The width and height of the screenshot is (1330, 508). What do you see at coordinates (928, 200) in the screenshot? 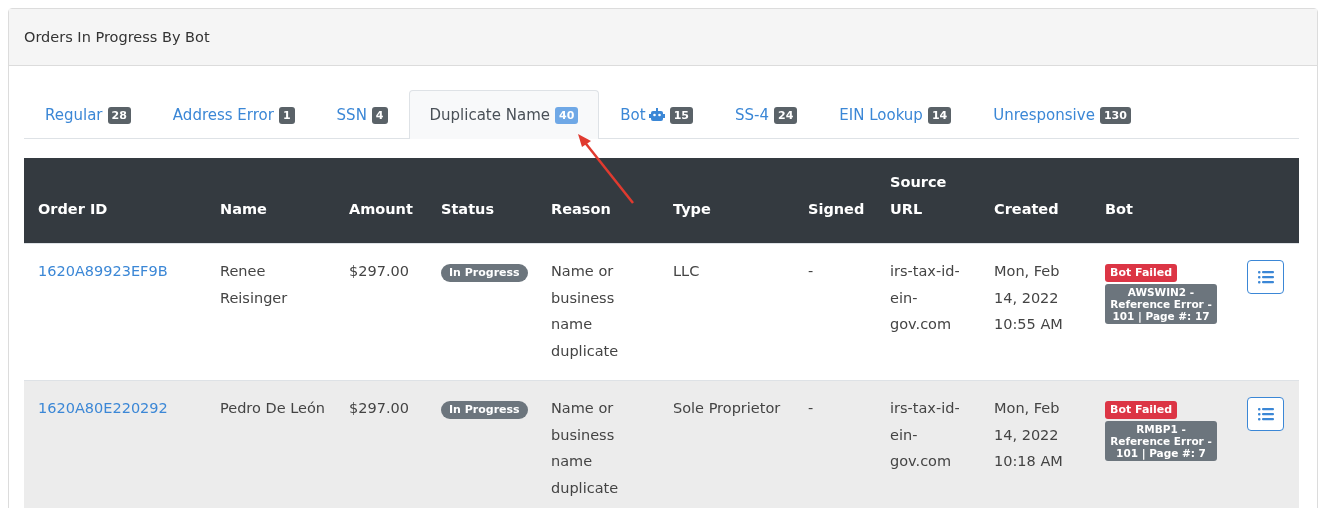
I see `column-header: Source URL` at bounding box center [928, 200].